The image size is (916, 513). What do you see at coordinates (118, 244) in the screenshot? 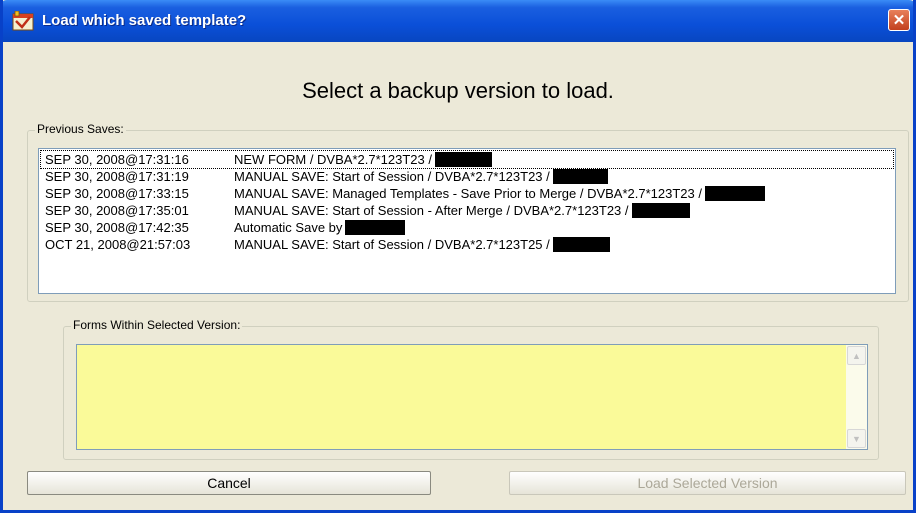
I see `save-date: OCT 21, 2008@21:57:03` at bounding box center [118, 244].